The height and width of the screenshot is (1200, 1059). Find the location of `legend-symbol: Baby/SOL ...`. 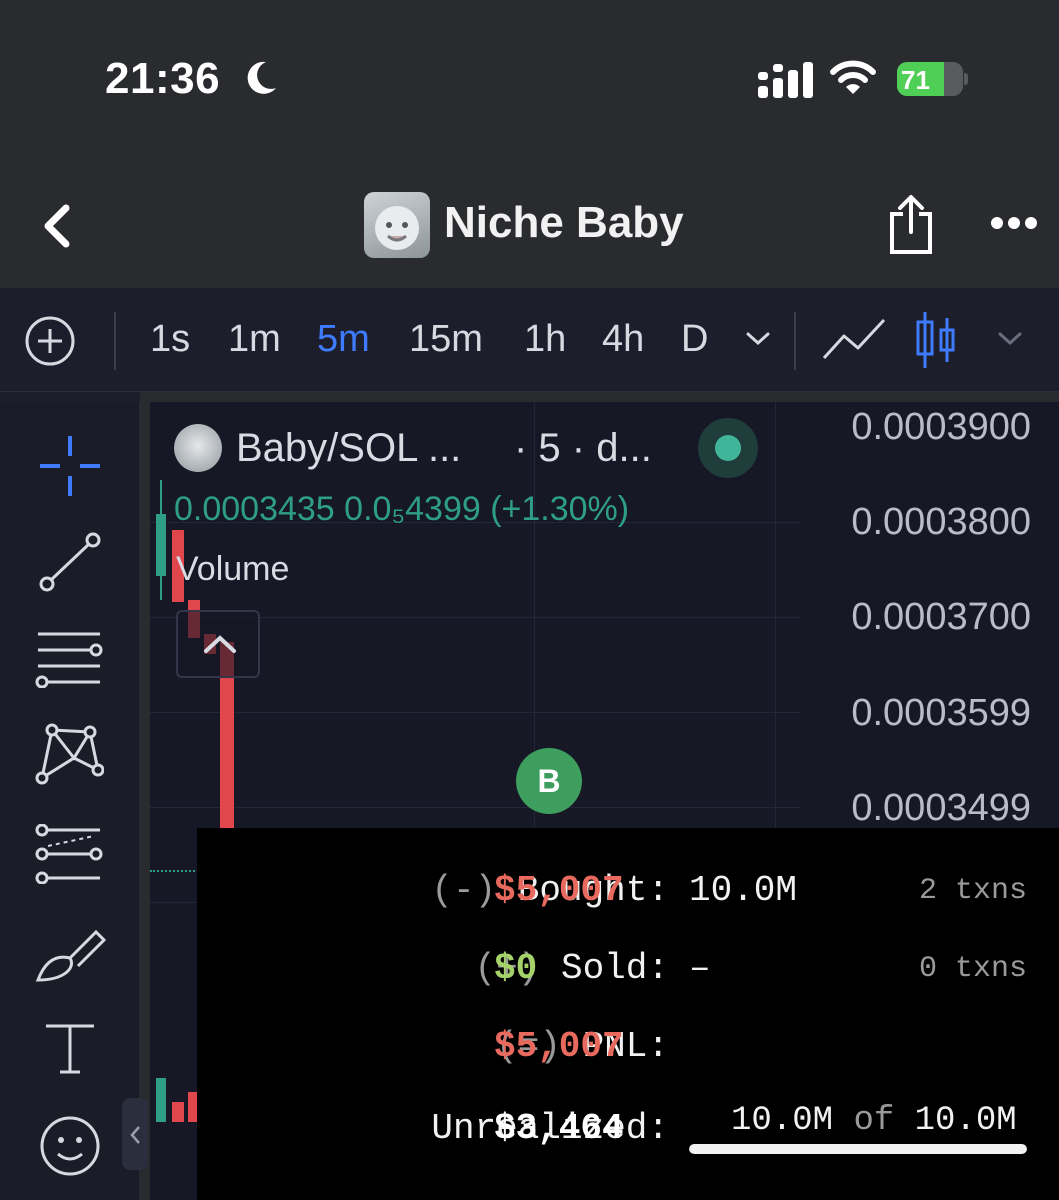

legend-symbol: Baby/SOL ... is located at coordinates (348, 448).